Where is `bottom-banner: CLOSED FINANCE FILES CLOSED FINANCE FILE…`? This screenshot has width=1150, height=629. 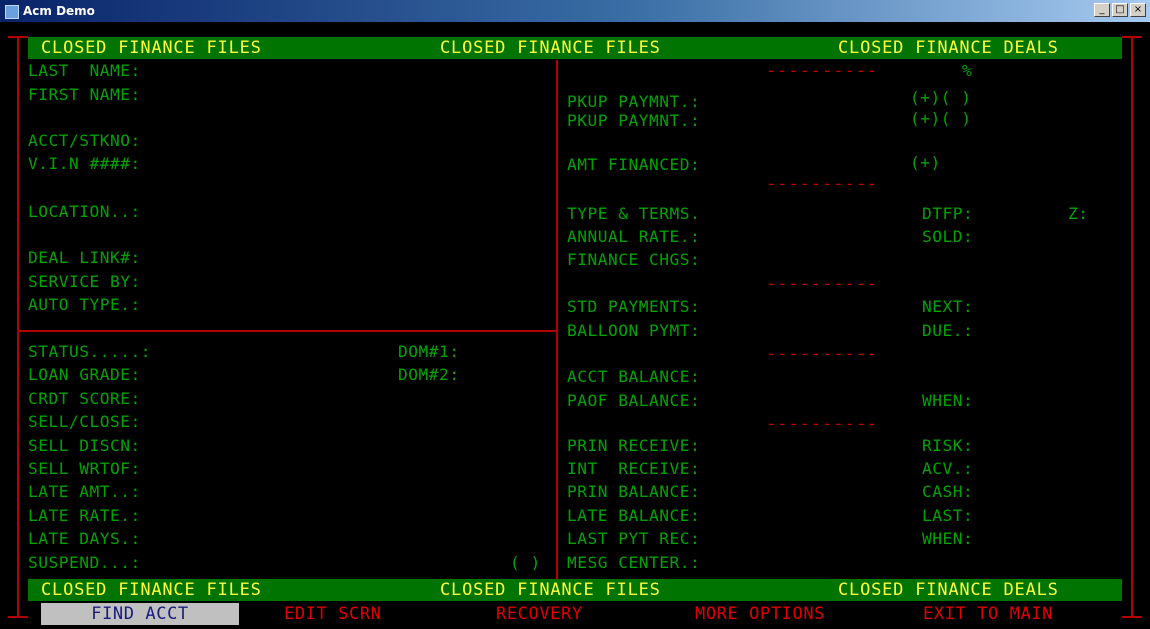
bottom-banner: CLOSED FINANCE FILES CLOSED FINANCE FILE… is located at coordinates (575, 590).